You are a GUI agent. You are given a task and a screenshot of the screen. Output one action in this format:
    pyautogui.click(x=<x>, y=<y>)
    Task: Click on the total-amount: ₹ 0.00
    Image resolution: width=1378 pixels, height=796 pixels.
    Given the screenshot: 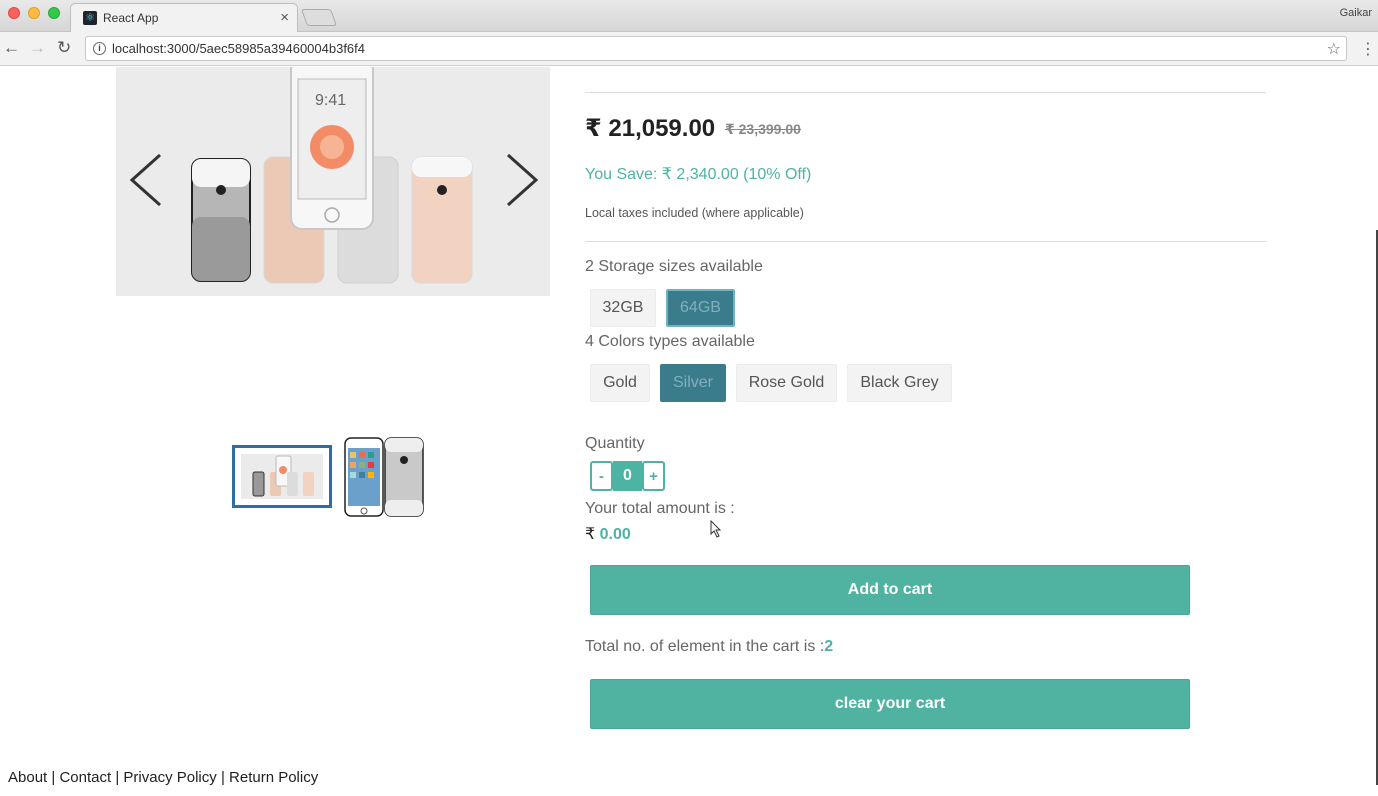 What is the action you would take?
    pyautogui.click(x=608, y=534)
    